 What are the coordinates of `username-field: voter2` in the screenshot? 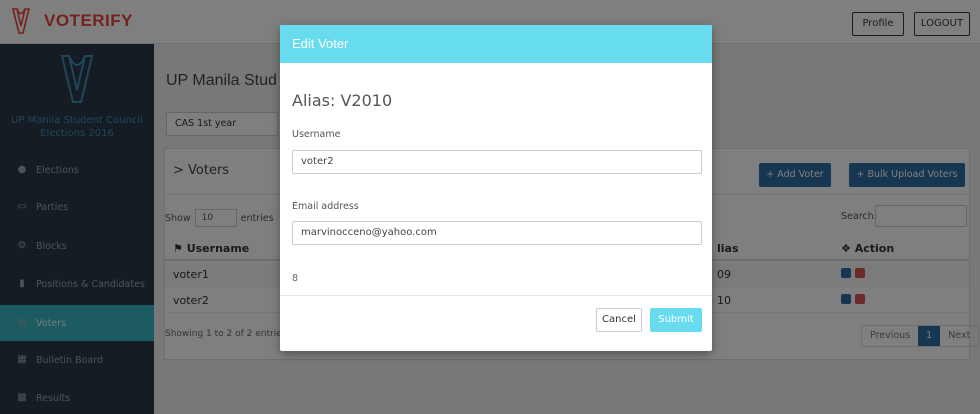 It's located at (497, 162).